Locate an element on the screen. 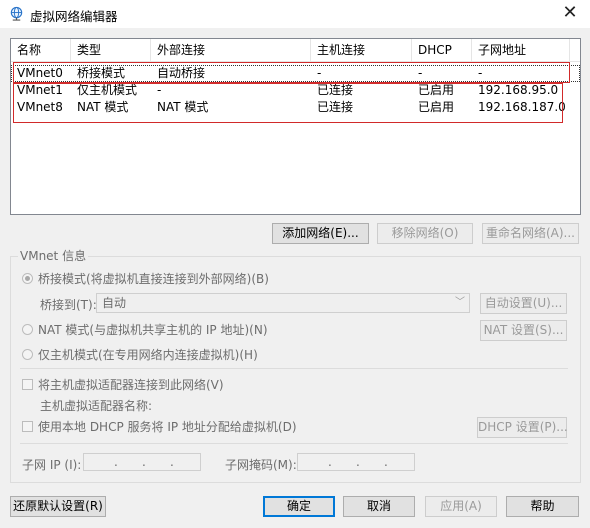  title-bar: 虚拟网络编辑器 ✕ is located at coordinates (295, 14).